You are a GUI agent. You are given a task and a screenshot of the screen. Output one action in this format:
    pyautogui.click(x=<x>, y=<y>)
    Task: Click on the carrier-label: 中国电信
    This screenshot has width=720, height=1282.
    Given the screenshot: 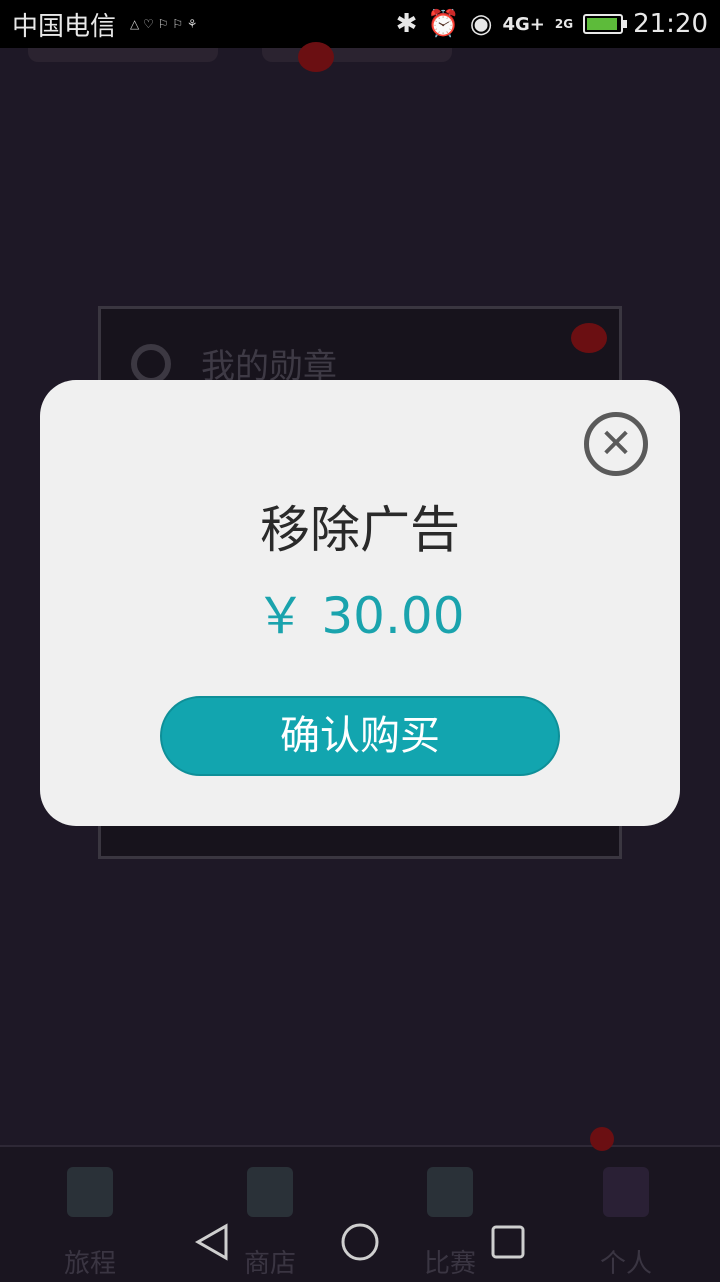 What is the action you would take?
    pyautogui.click(x=64, y=26)
    